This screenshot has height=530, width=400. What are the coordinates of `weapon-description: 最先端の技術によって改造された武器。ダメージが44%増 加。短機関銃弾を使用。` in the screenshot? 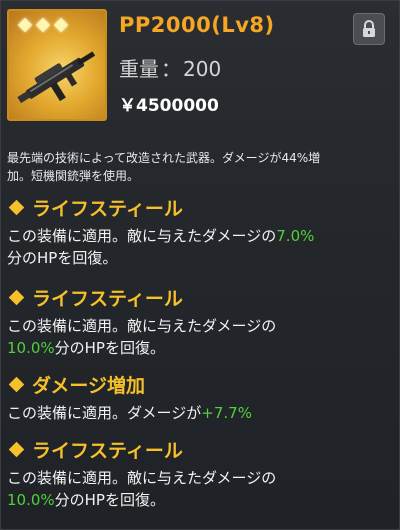 It's located at (201, 167).